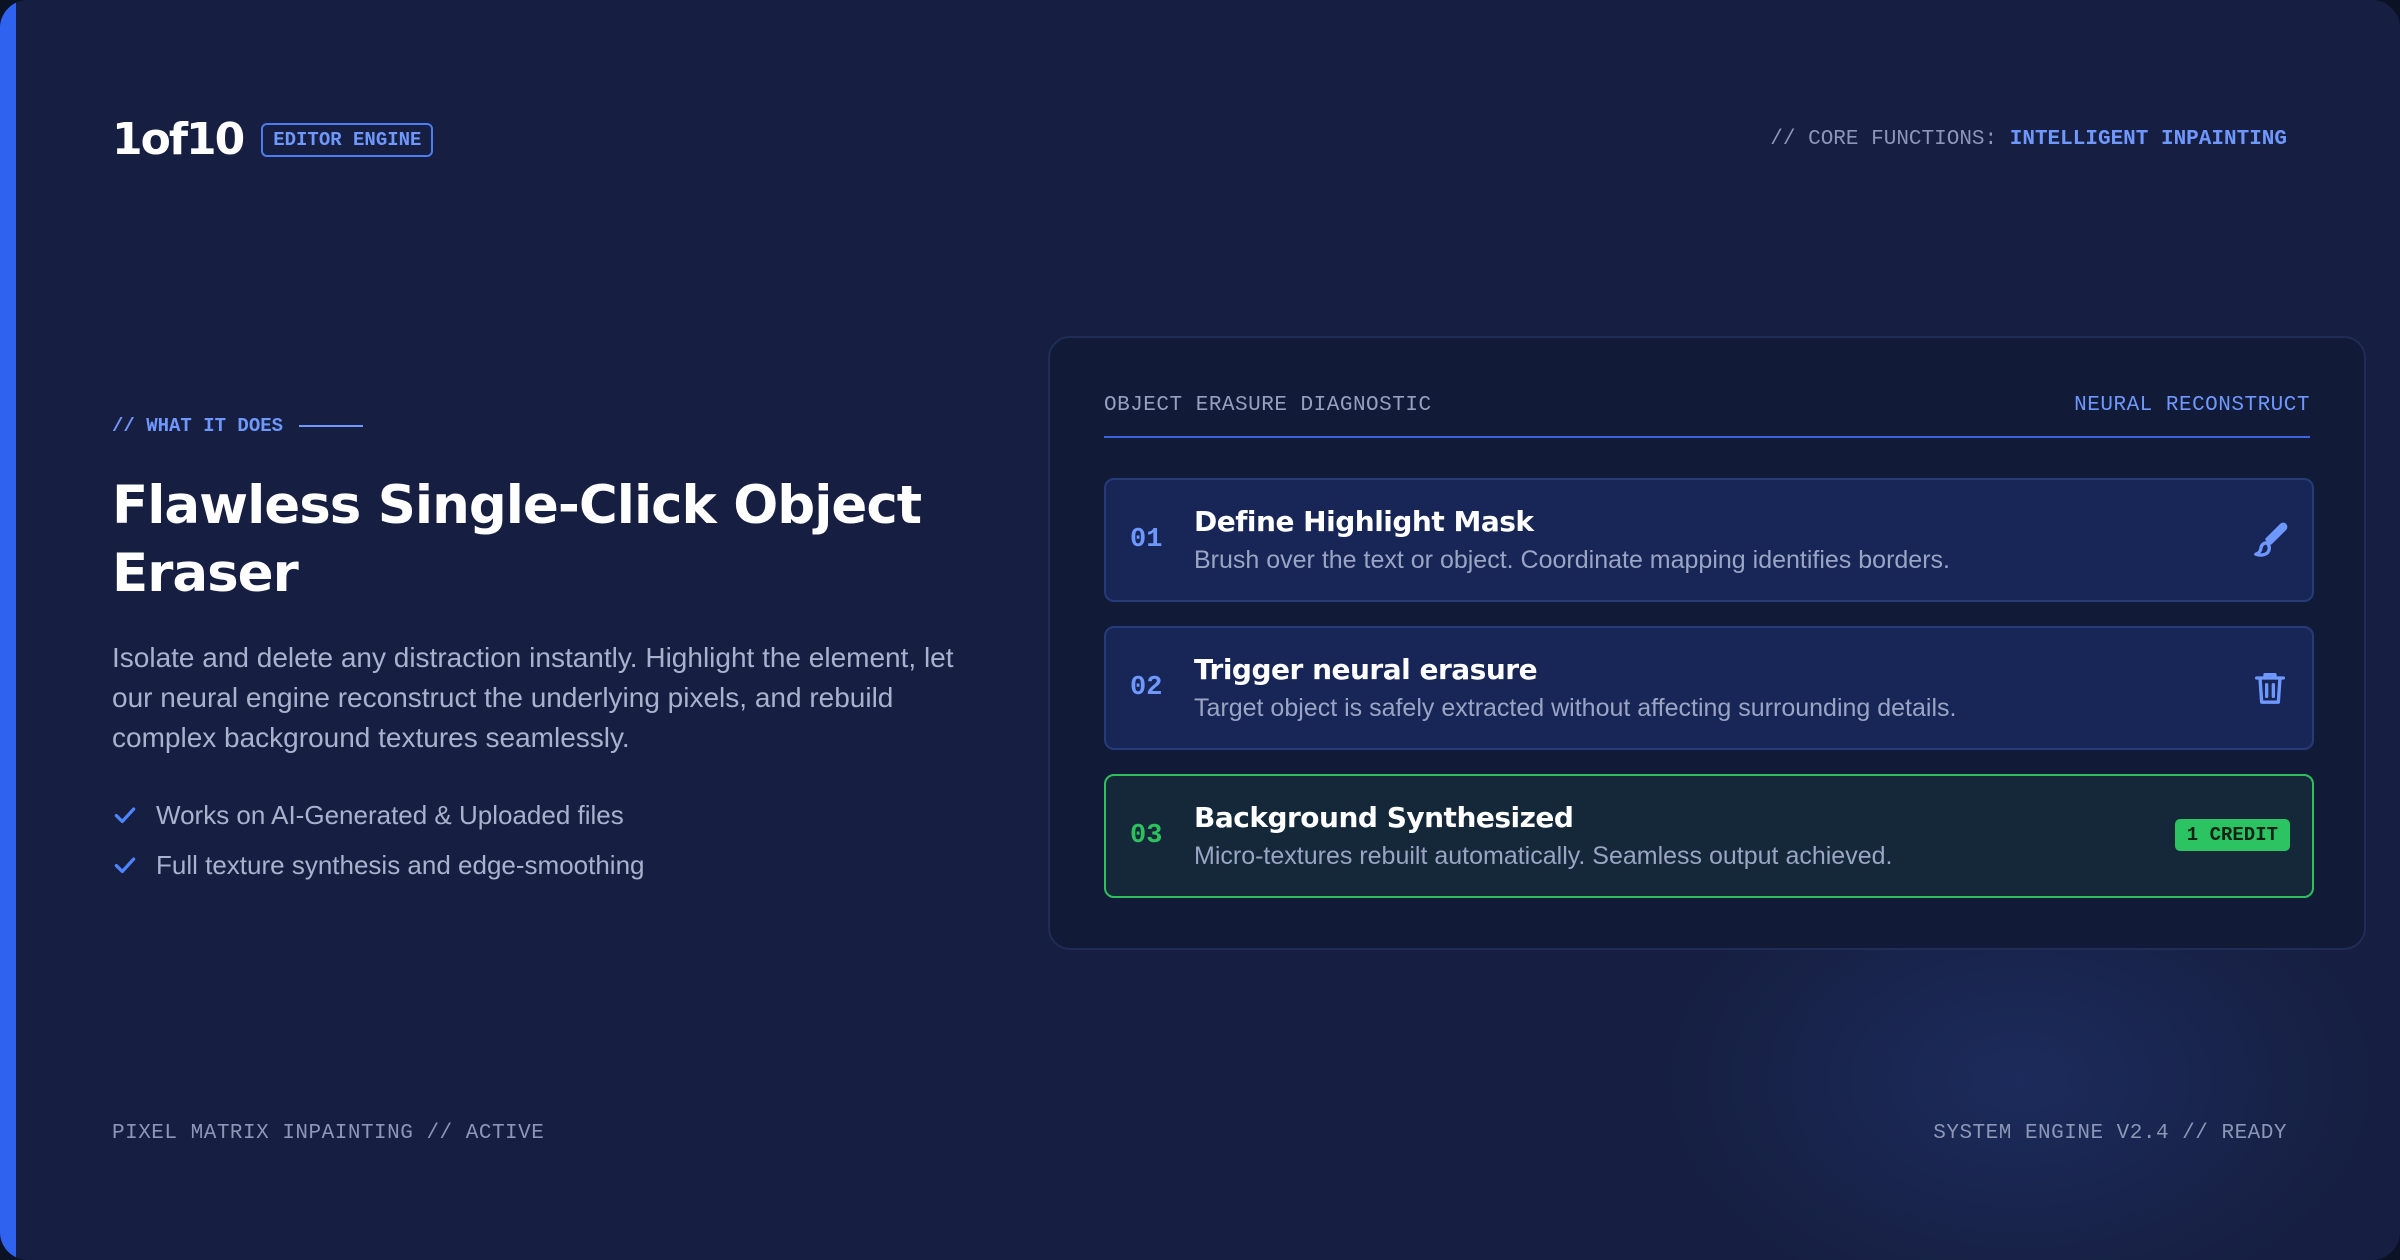 The width and height of the screenshot is (2400, 1260). I want to click on page-title: Flawless Single-Click Object Eraser, so click(517, 539).